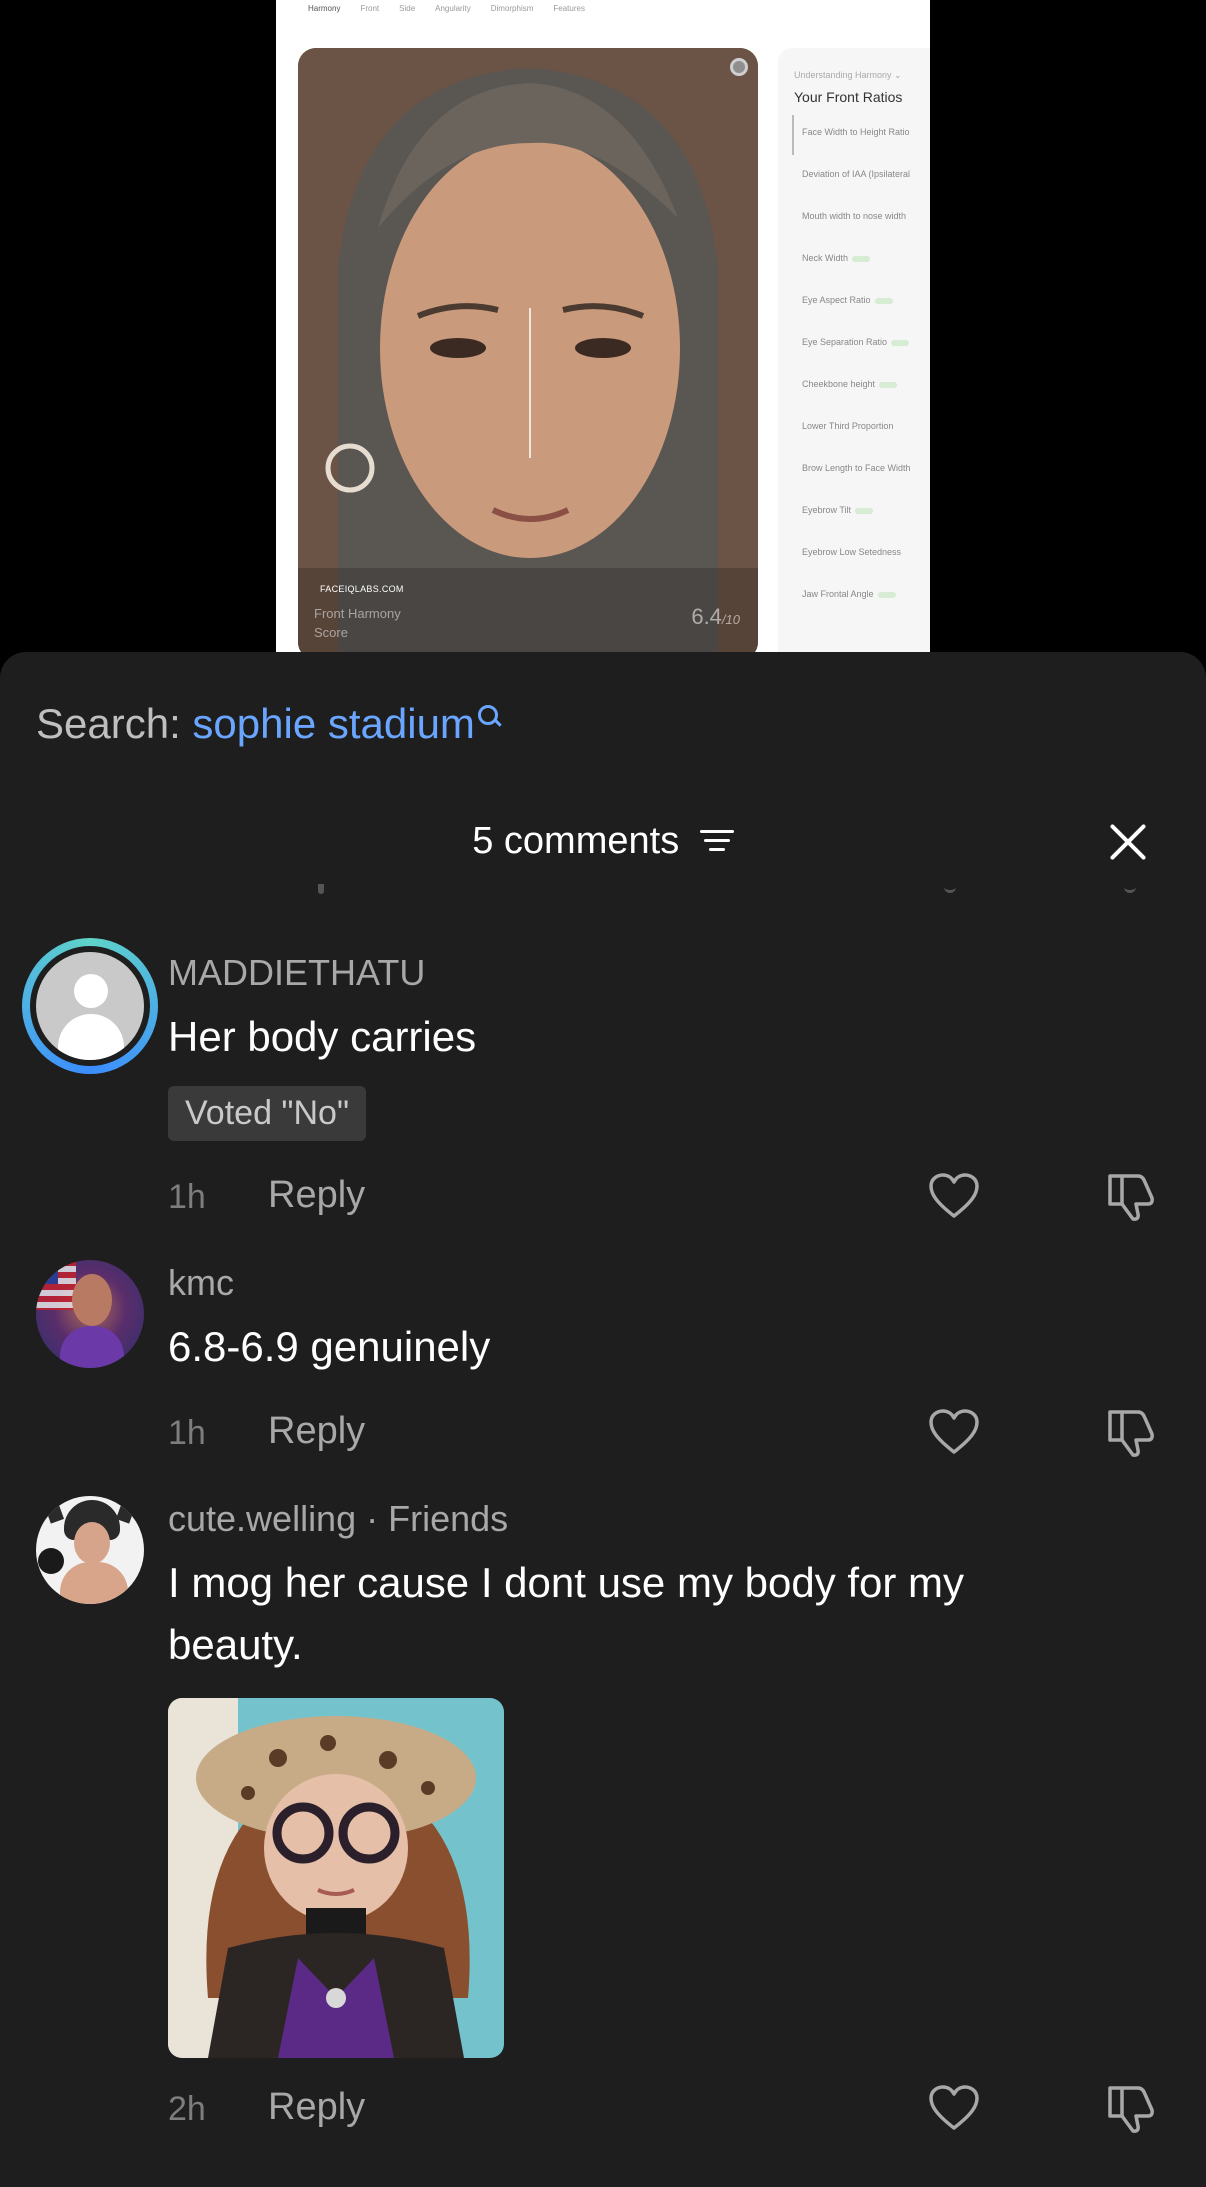 Image resolution: width=1206 pixels, height=2187 pixels. What do you see at coordinates (854, 216) in the screenshot?
I see `ratio-item: Mouth width to nose width` at bounding box center [854, 216].